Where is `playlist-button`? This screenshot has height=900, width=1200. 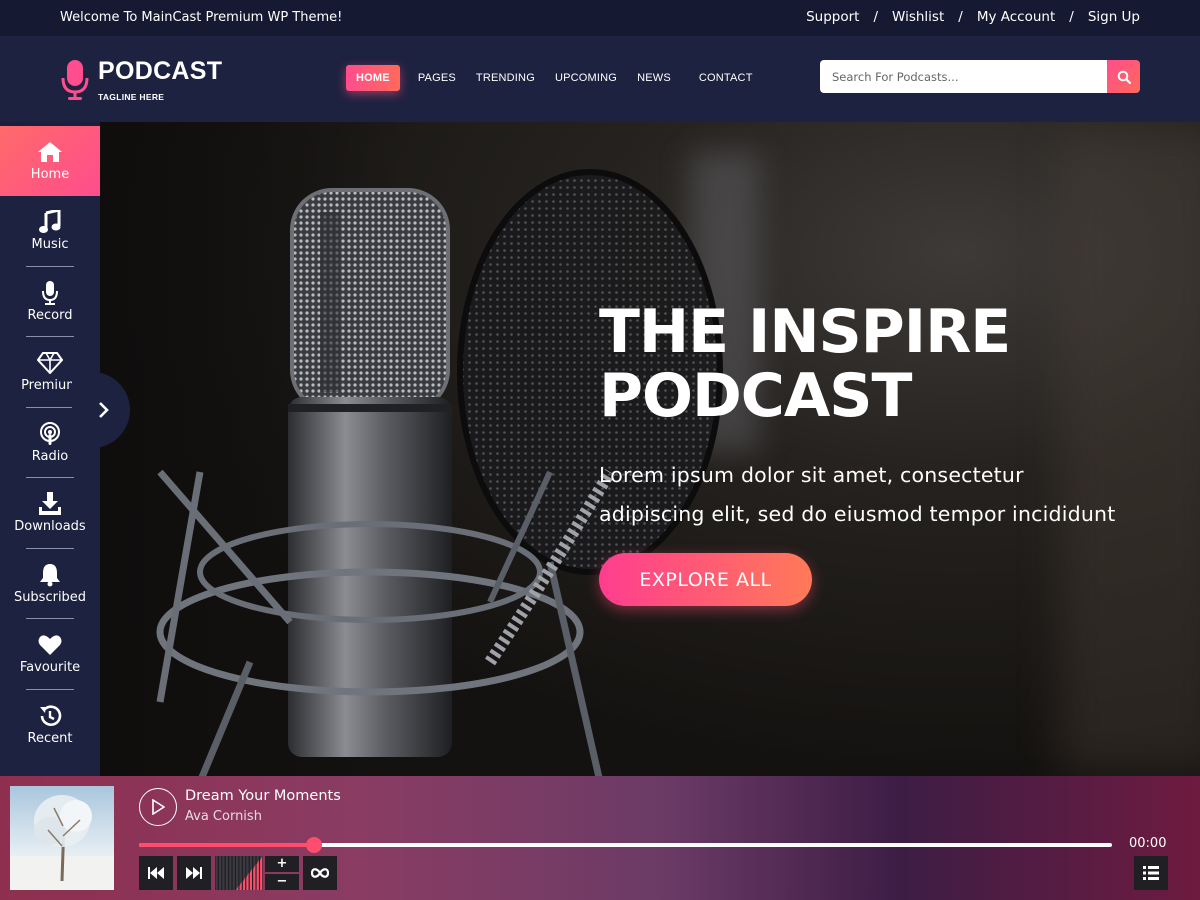
playlist-button is located at coordinates (1151, 873).